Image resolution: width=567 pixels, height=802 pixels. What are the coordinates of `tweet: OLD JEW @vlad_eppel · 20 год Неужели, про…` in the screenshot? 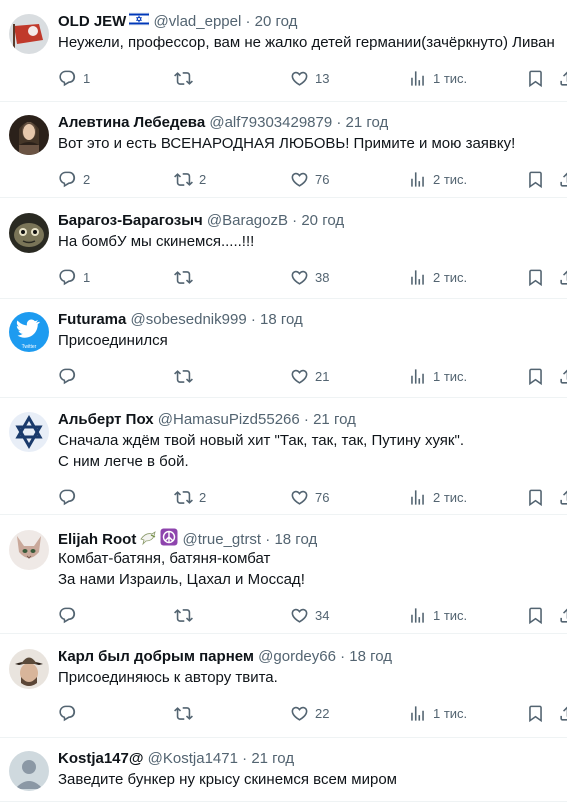 It's located at (283, 51).